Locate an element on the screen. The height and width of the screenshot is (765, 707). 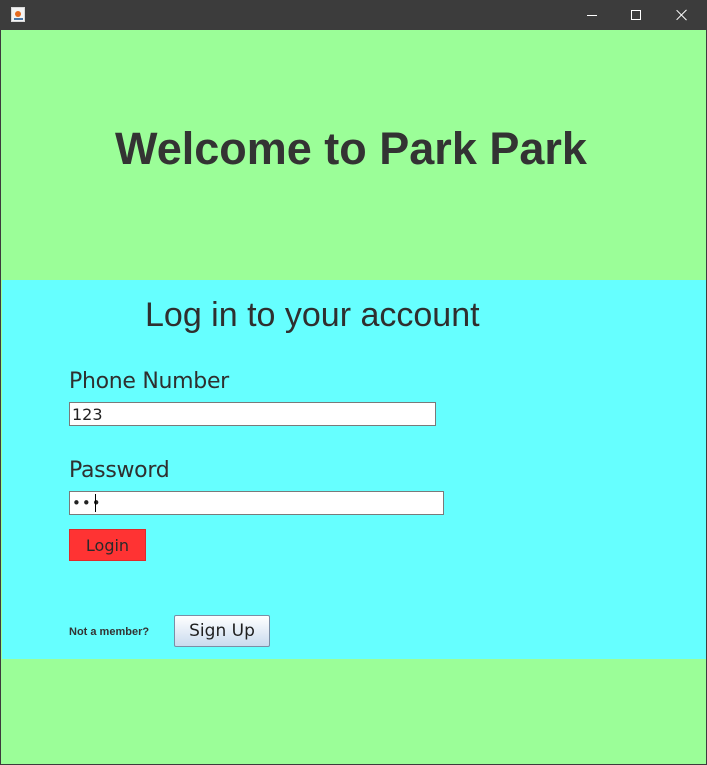
close-icon is located at coordinates (682, 15).